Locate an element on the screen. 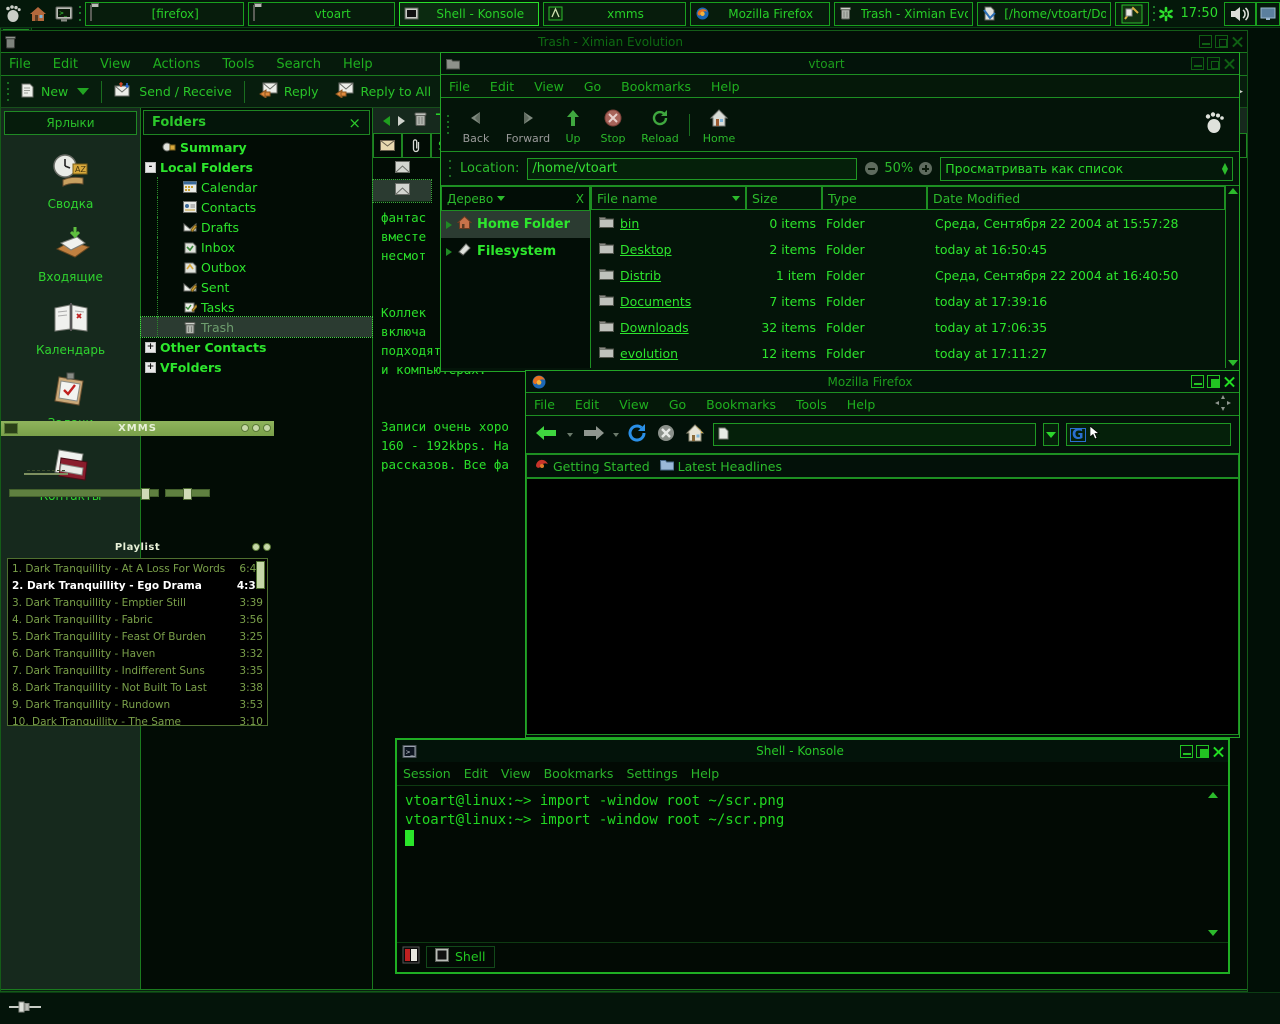 The image size is (1280, 1024). shade-button is located at coordinates (256, 547).